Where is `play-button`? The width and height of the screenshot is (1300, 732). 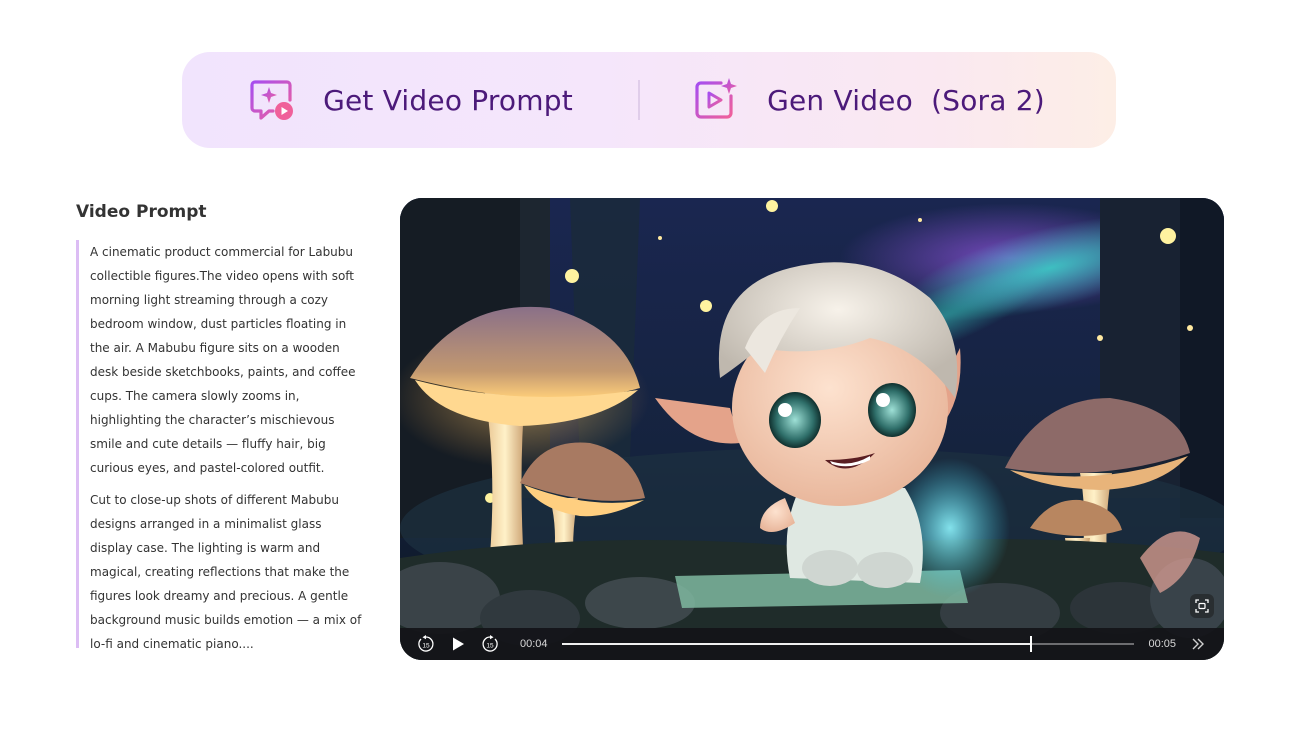 play-button is located at coordinates (458, 644).